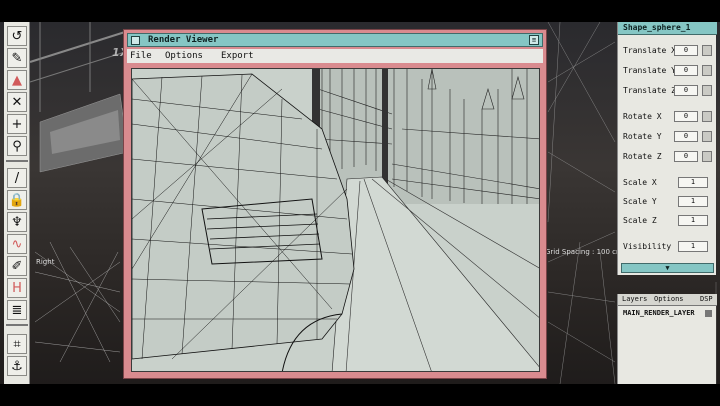 This screenshot has height=406, width=720. Describe the element at coordinates (707, 136) in the screenshot. I see `rotate-y-key-button` at that location.